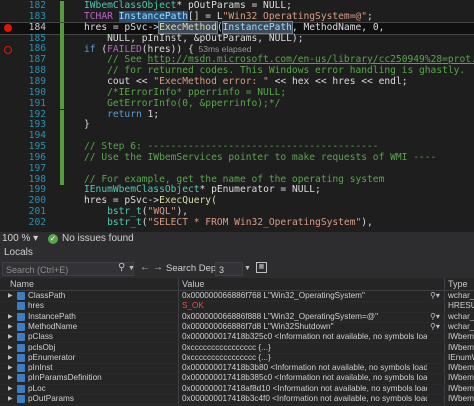 The height and width of the screenshot is (406, 474). Describe the element at coordinates (237, 93) in the screenshot. I see `code-line: 190 /*IErrorInfo* pperrinfo = NULL;` at that location.